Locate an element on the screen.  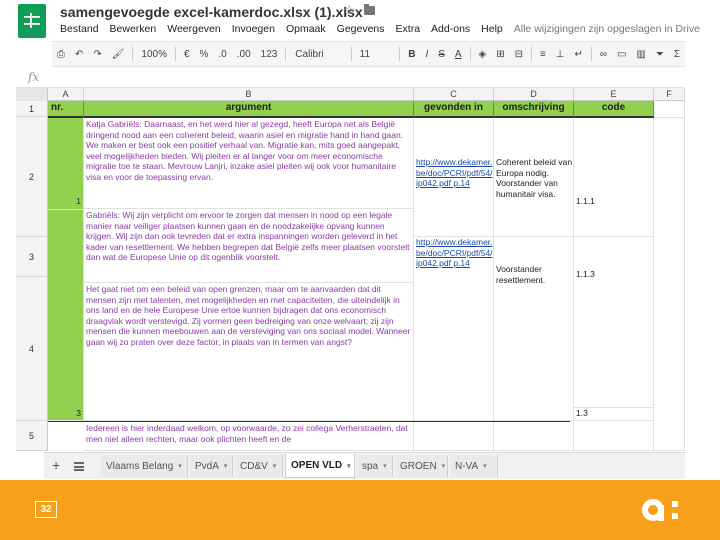
menu-opmaak: Opmaak is located at coordinates (306, 29).